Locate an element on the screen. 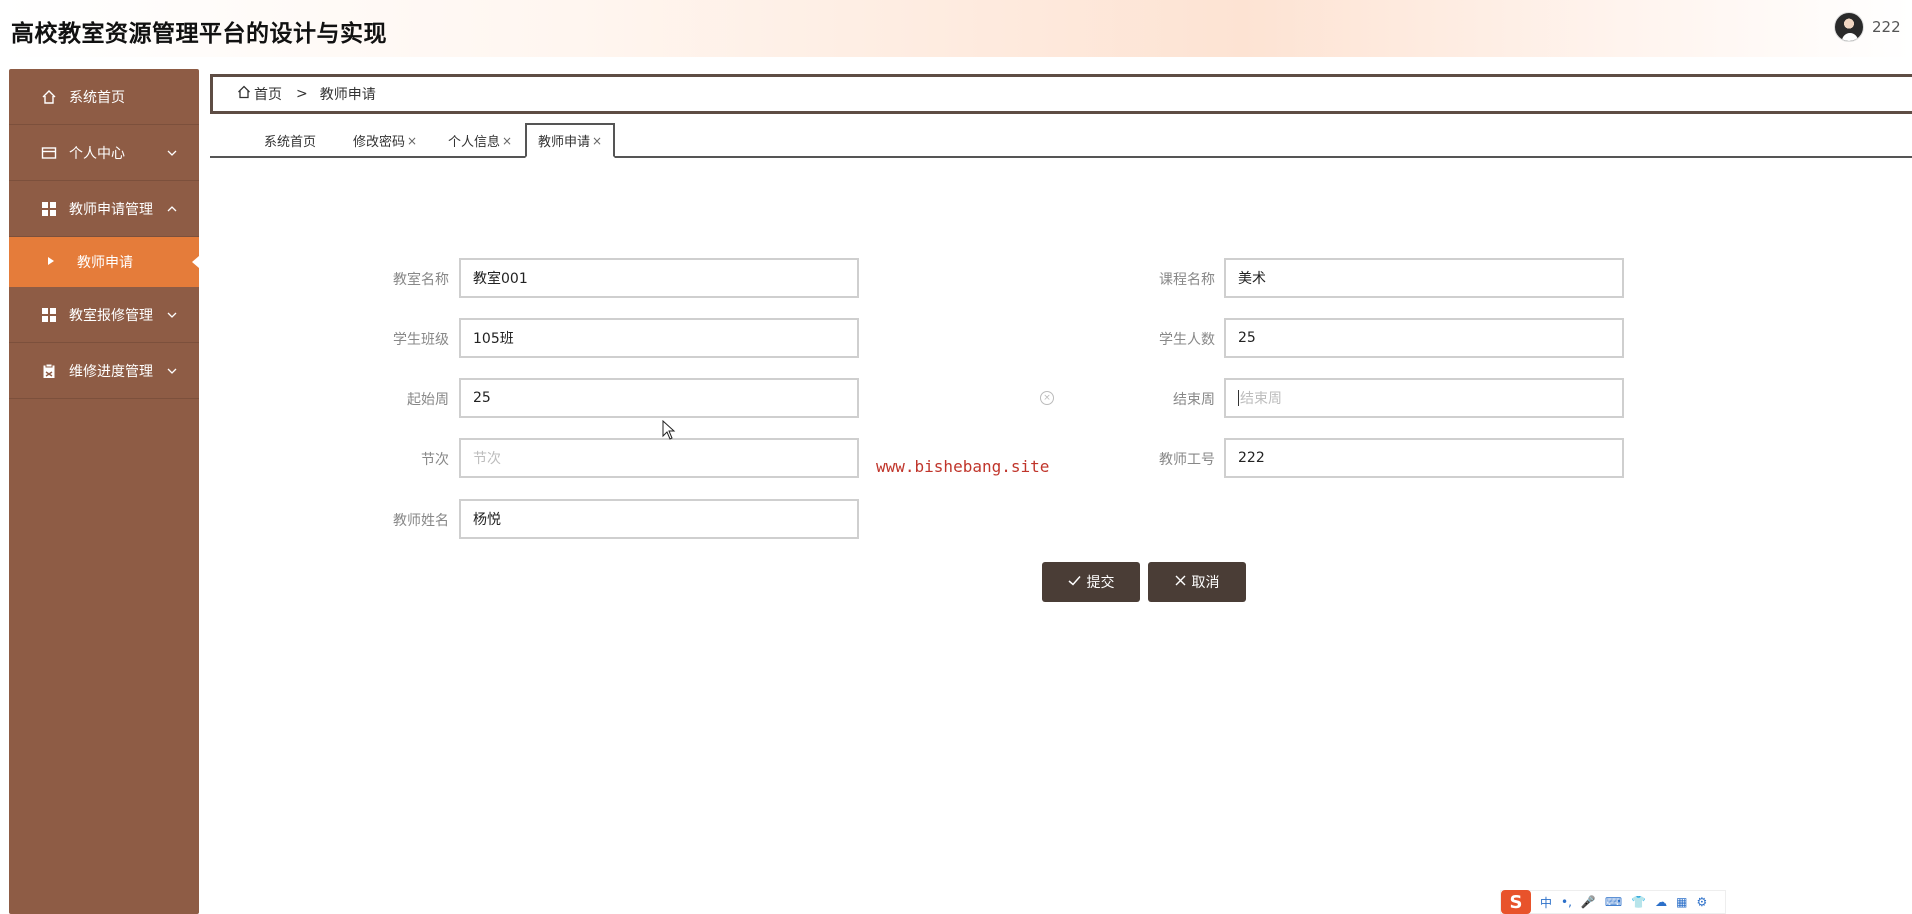 The image size is (1912, 914). user-avatar is located at coordinates (1849, 27).